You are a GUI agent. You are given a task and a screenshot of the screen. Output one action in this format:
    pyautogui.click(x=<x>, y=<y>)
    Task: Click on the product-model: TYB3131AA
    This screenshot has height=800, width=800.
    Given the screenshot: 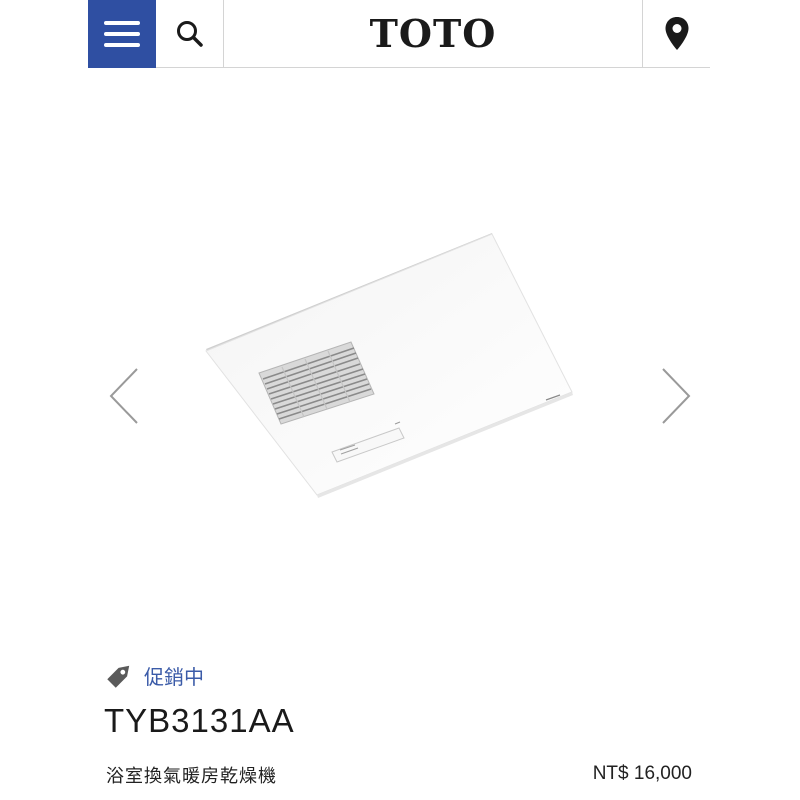 What is the action you would take?
    pyautogui.click(x=199, y=720)
    